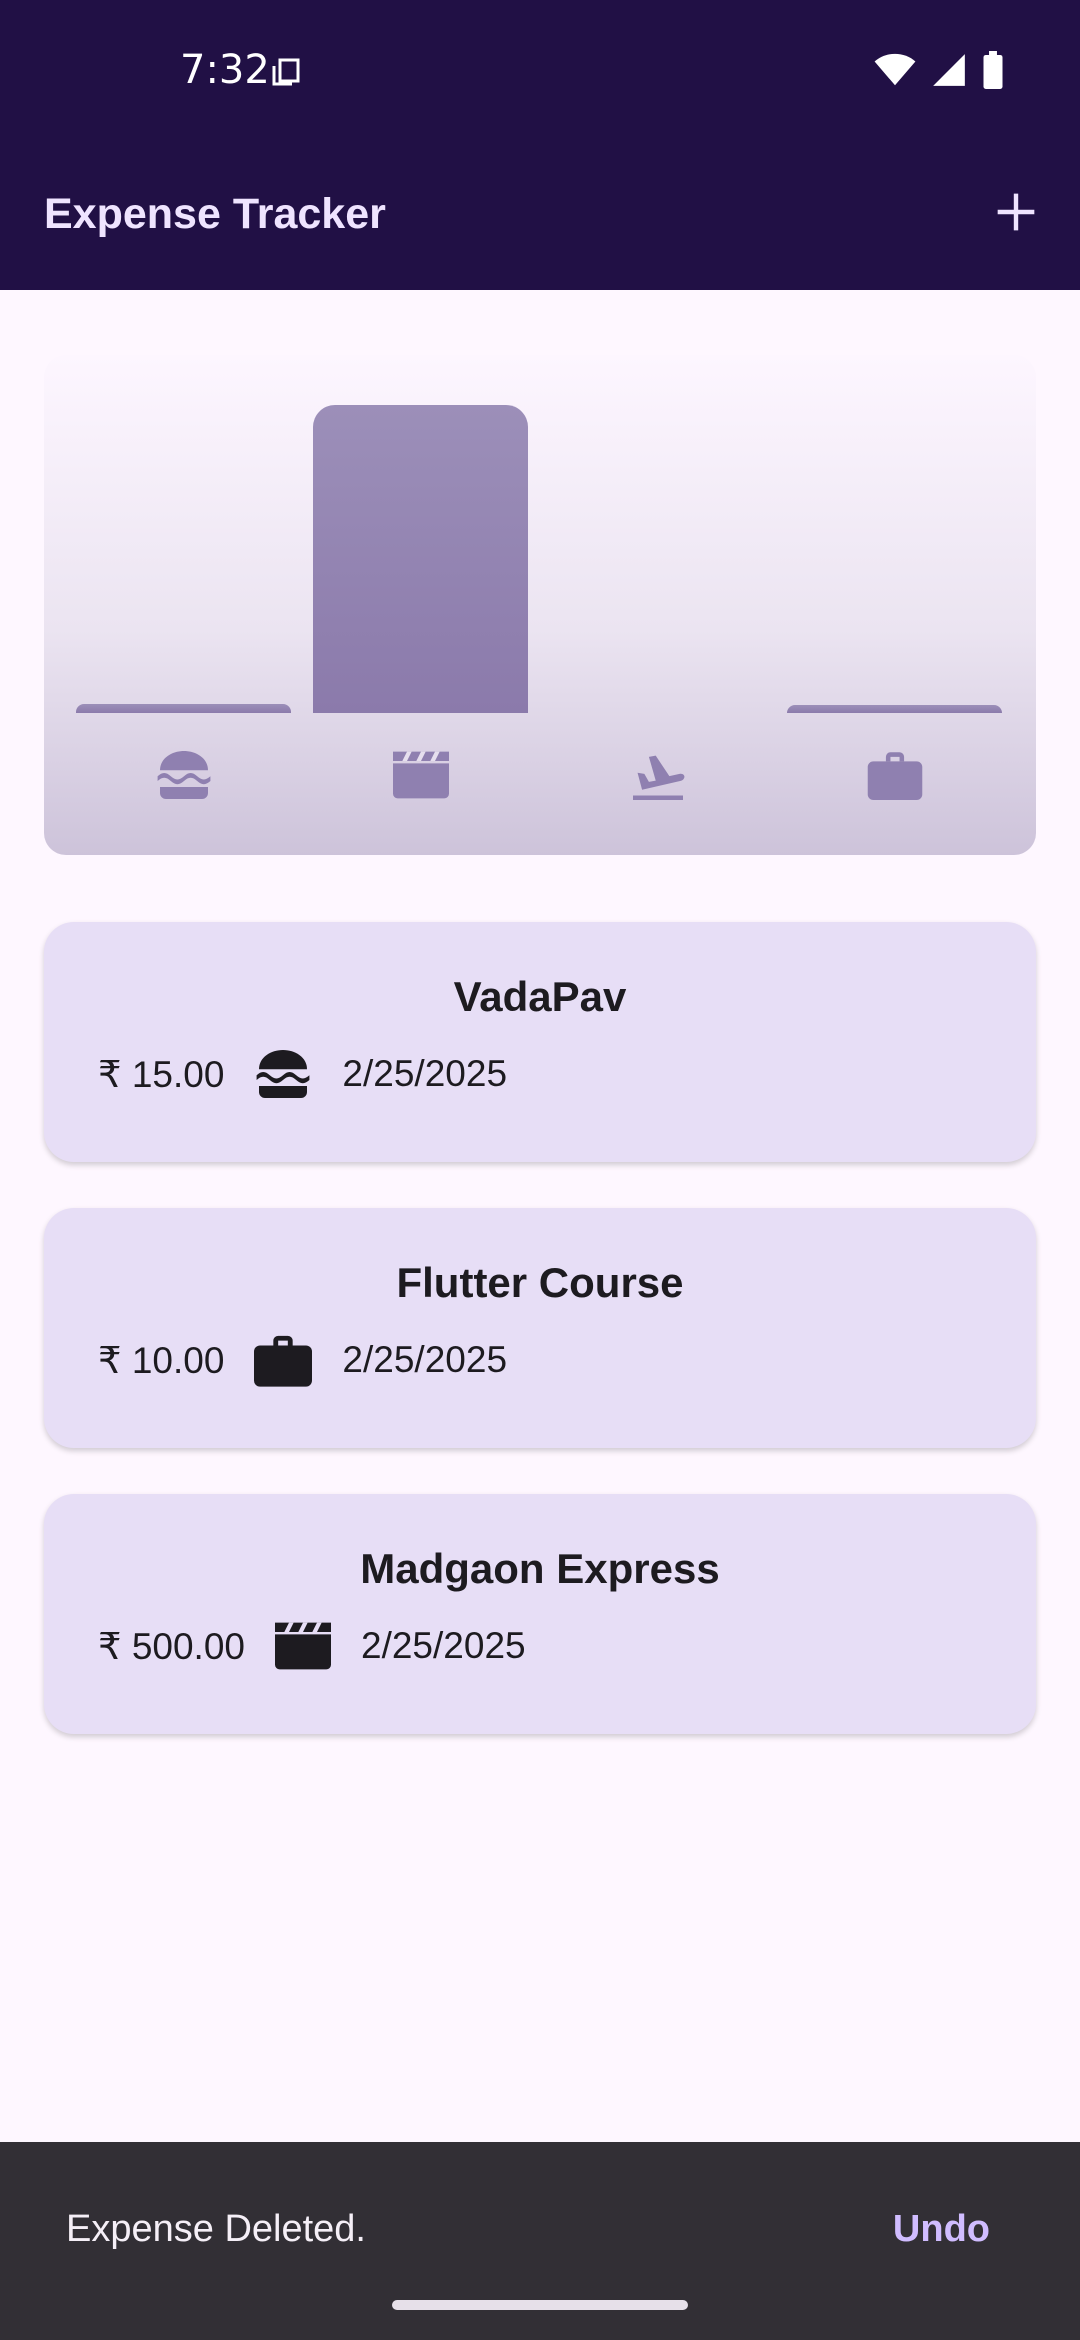 Image resolution: width=1080 pixels, height=2340 pixels. Describe the element at coordinates (941, 2229) in the screenshot. I see `undo-button: Undo` at that location.